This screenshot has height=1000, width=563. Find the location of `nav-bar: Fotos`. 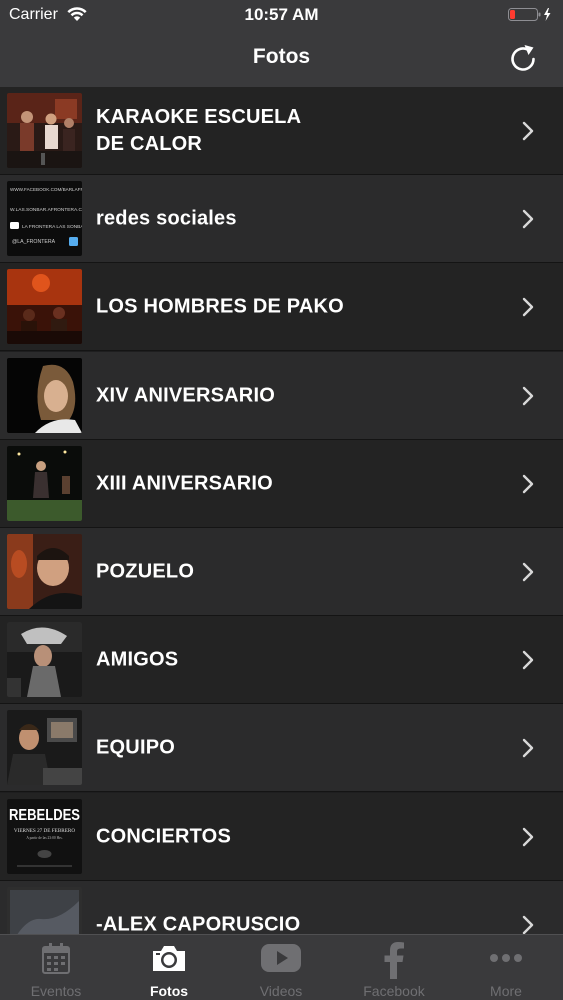

nav-bar: Fotos is located at coordinates (281, 58).